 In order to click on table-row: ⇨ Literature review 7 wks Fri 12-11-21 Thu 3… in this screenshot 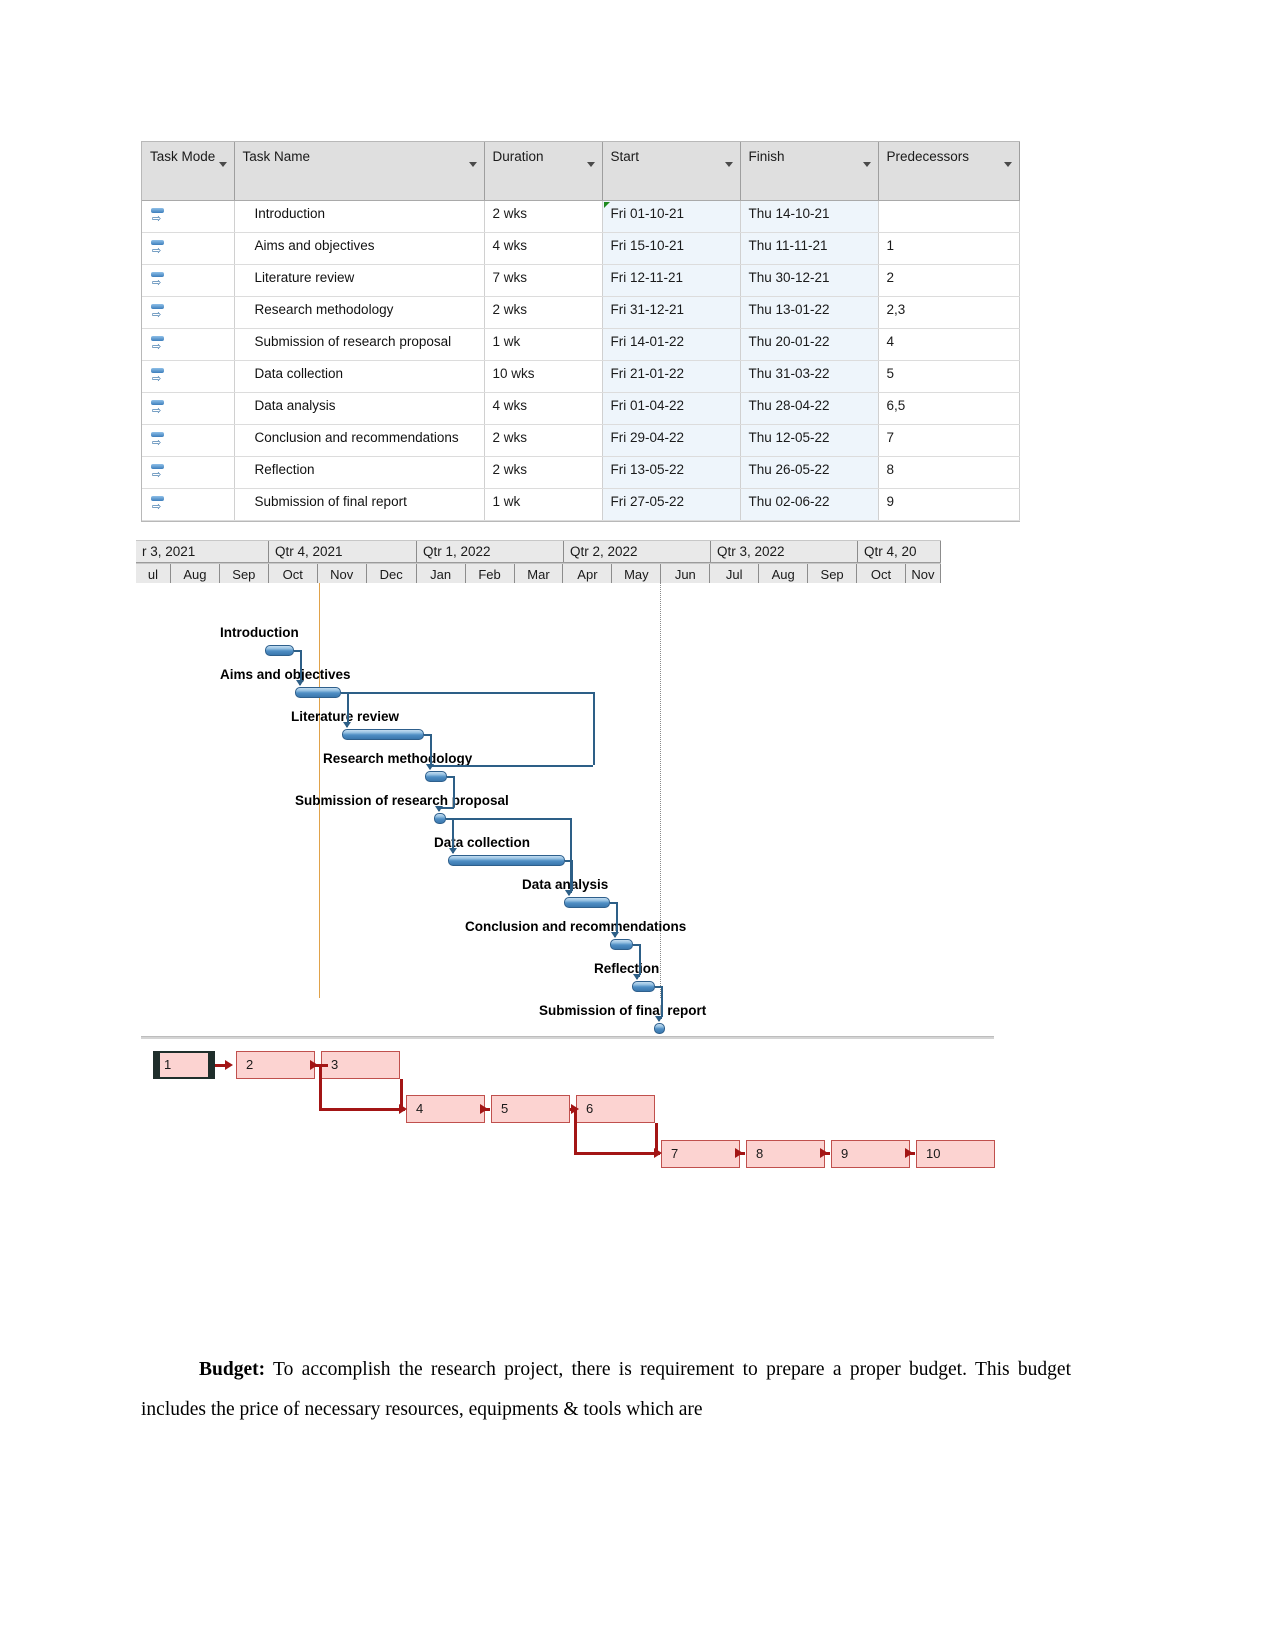, I will do `click(581, 280)`.